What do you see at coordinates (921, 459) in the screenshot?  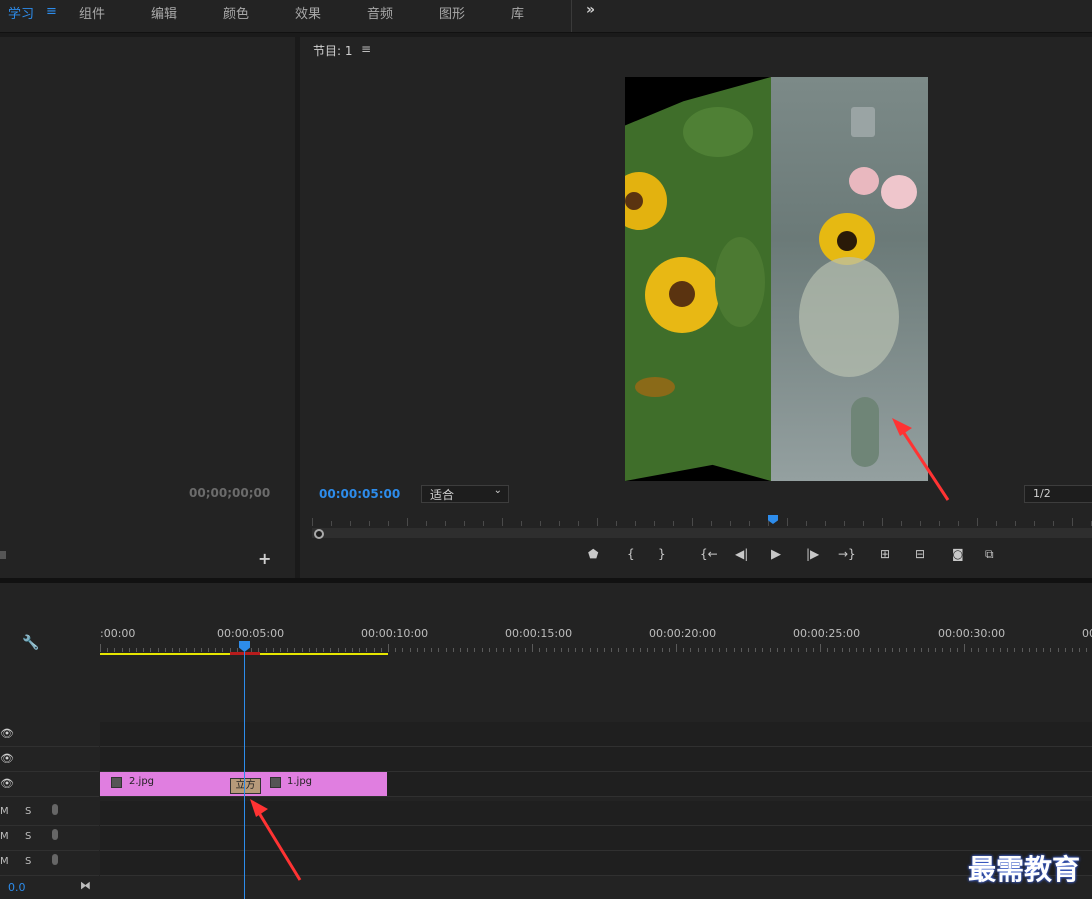 I see `arrow-to-preview` at bounding box center [921, 459].